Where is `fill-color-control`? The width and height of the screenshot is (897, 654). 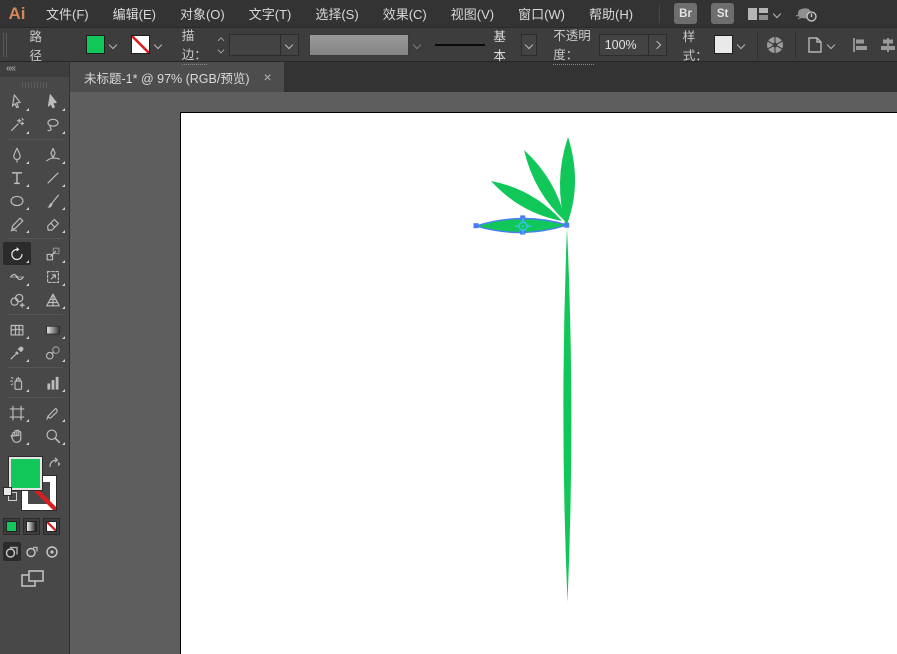 fill-color-control is located at coordinates (101, 44).